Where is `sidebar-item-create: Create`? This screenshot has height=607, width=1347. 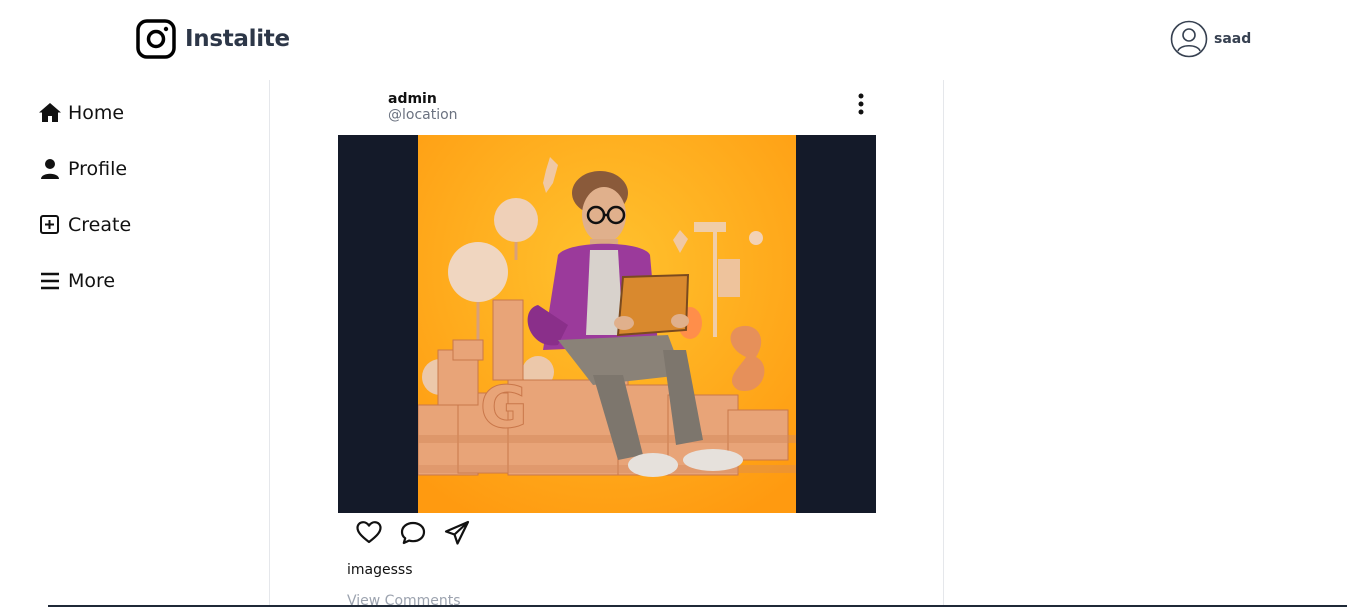 sidebar-item-create: Create is located at coordinates (84, 225).